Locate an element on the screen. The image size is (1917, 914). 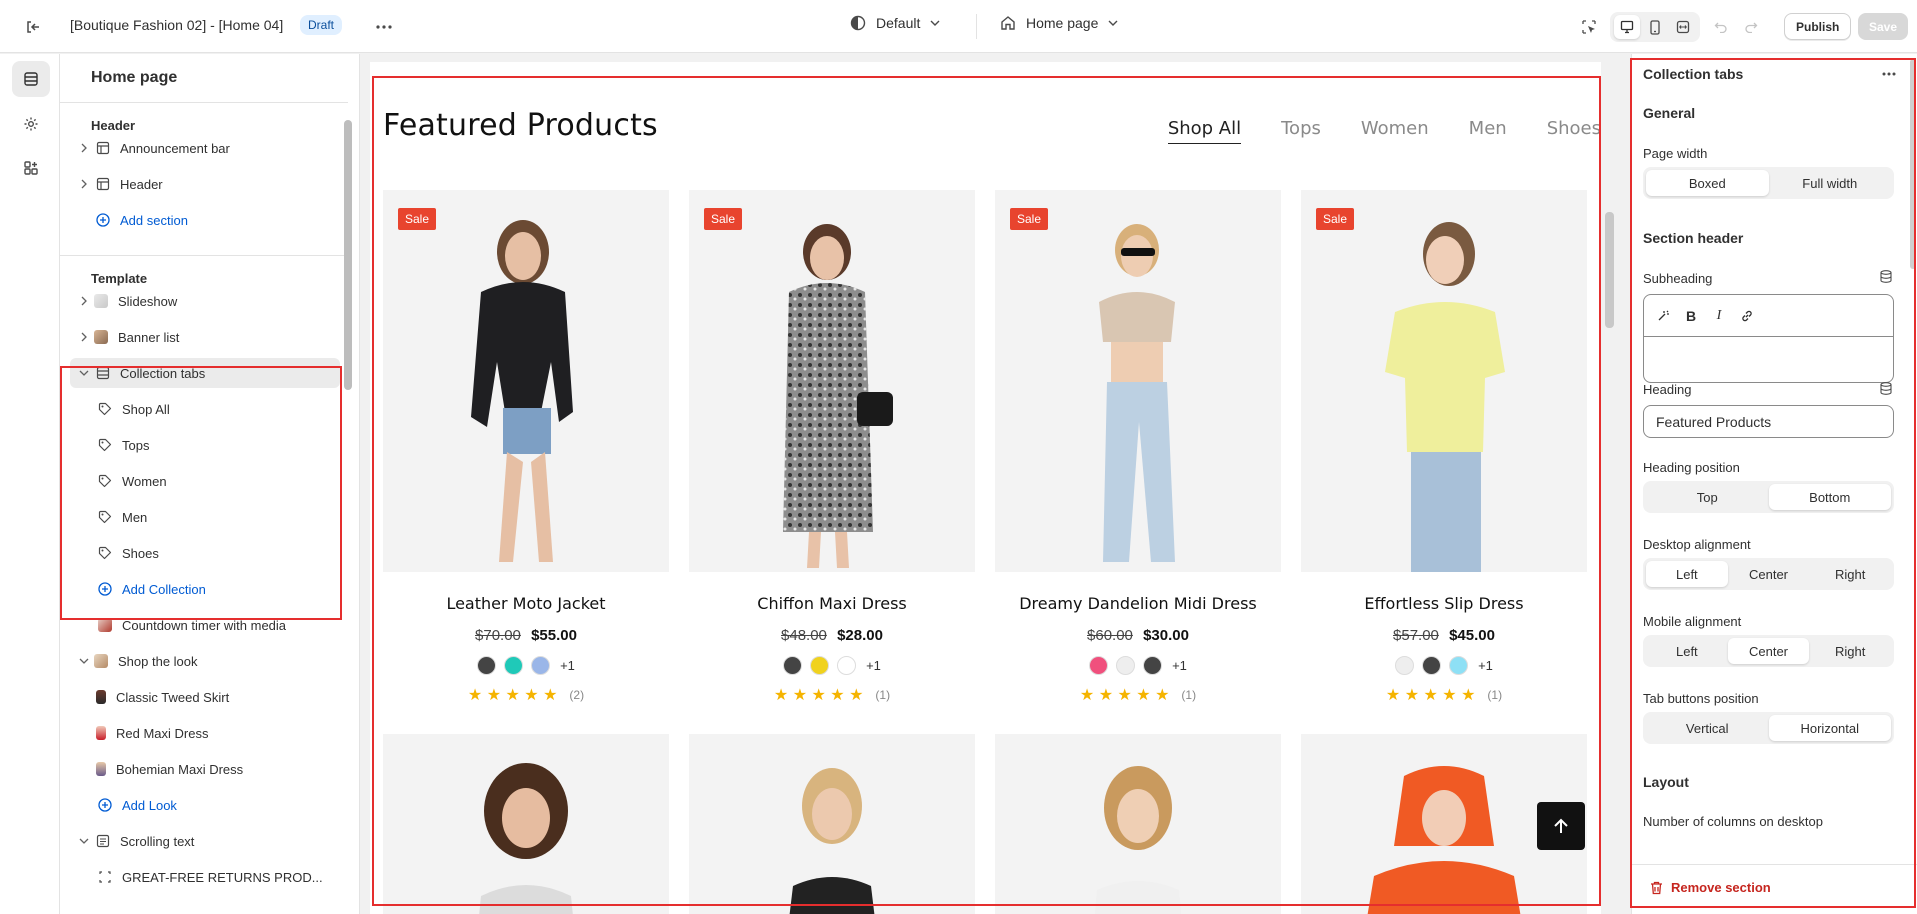
subheading-input is located at coordinates (1768, 360).